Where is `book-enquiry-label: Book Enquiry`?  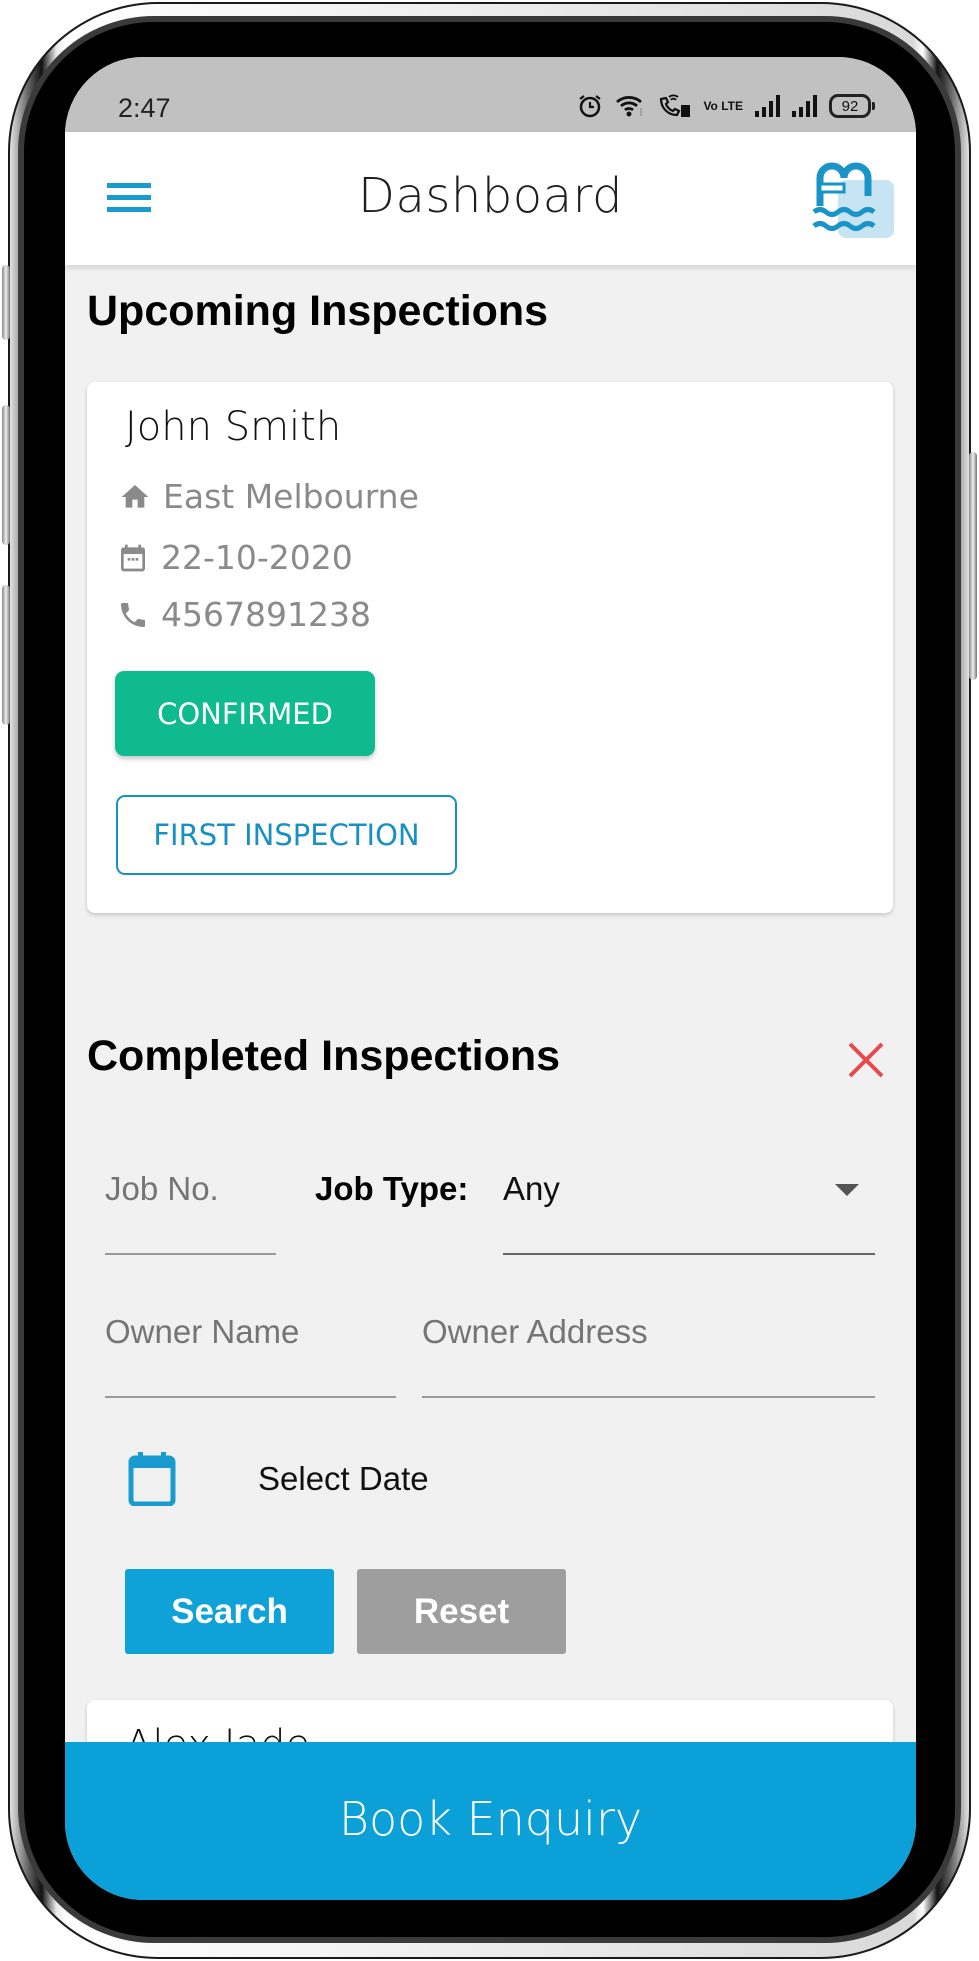
book-enquiry-label: Book Enquiry is located at coordinates (490, 1819).